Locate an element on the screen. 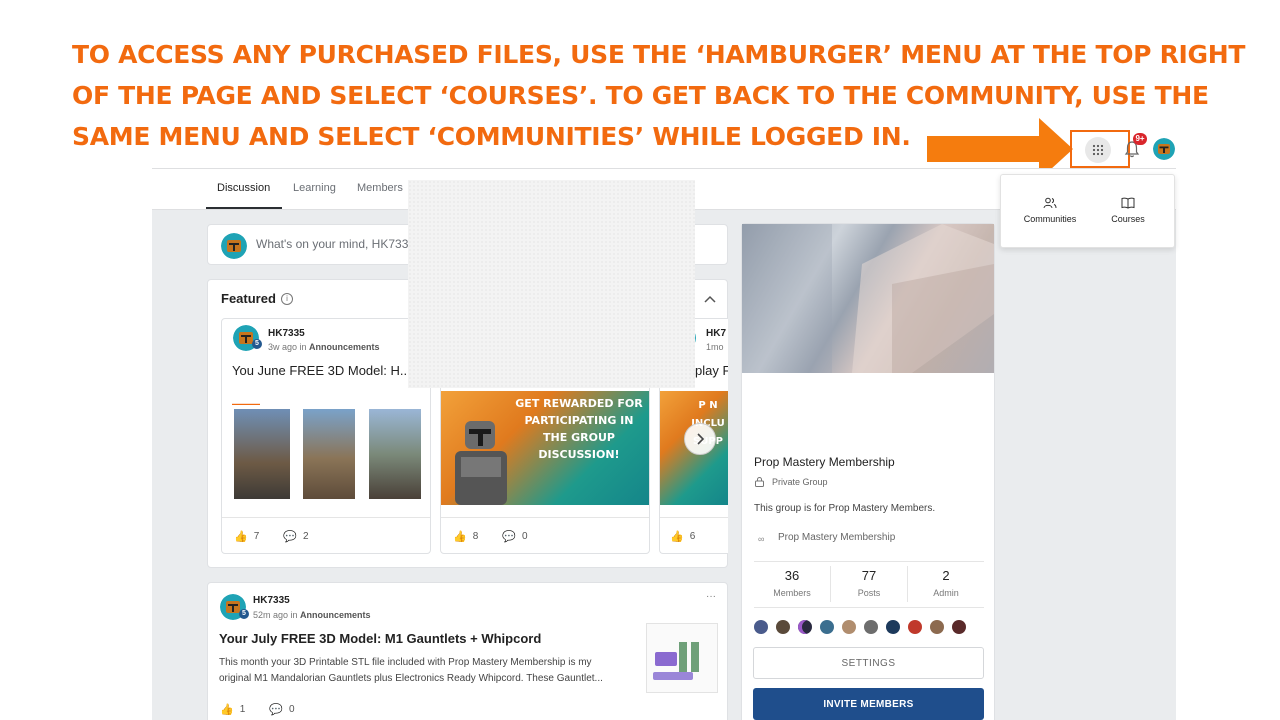 The height and width of the screenshot is (720, 1280). stat-posts-count: 77 is located at coordinates (869, 575).